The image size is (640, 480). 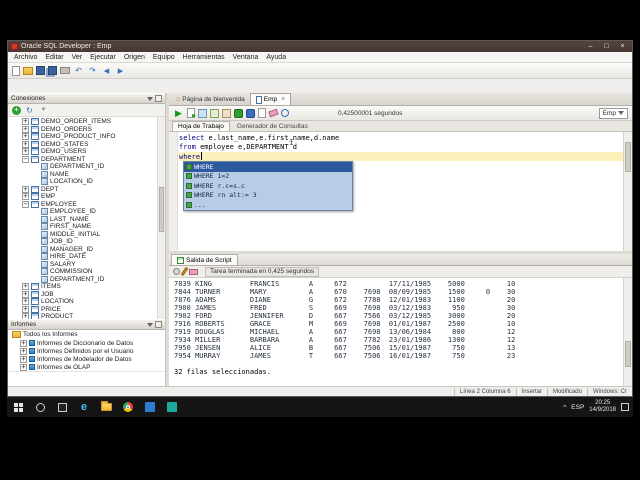 What do you see at coordinates (86, 144) in the screenshot?
I see `tree-item-demo-states: + DEMO_STATES` at bounding box center [86, 144].